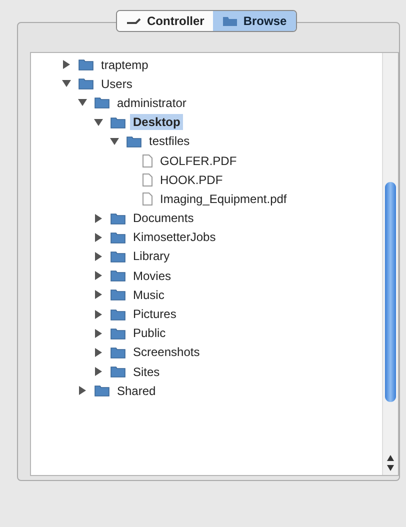 This screenshot has width=406, height=527. I want to click on folder-name: KimosetterJobs, so click(174, 237).